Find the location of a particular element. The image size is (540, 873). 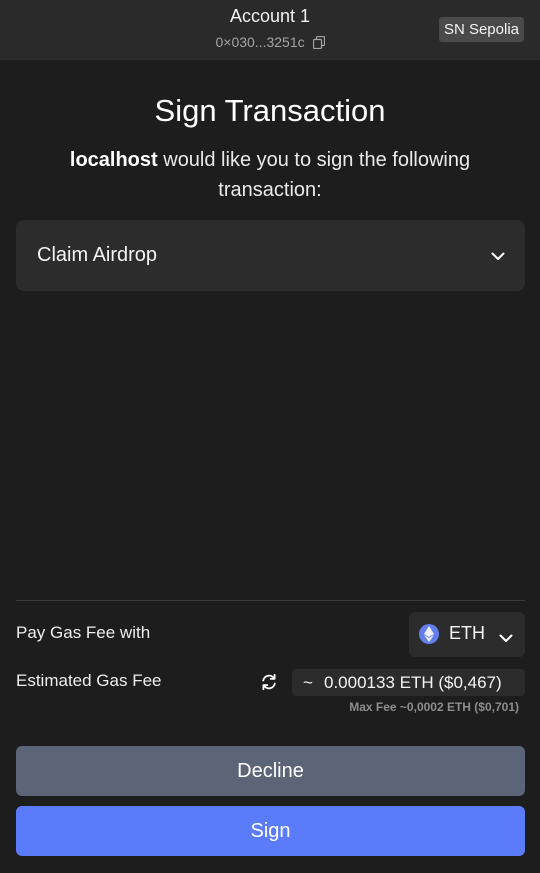

eth-icon is located at coordinates (429, 634).